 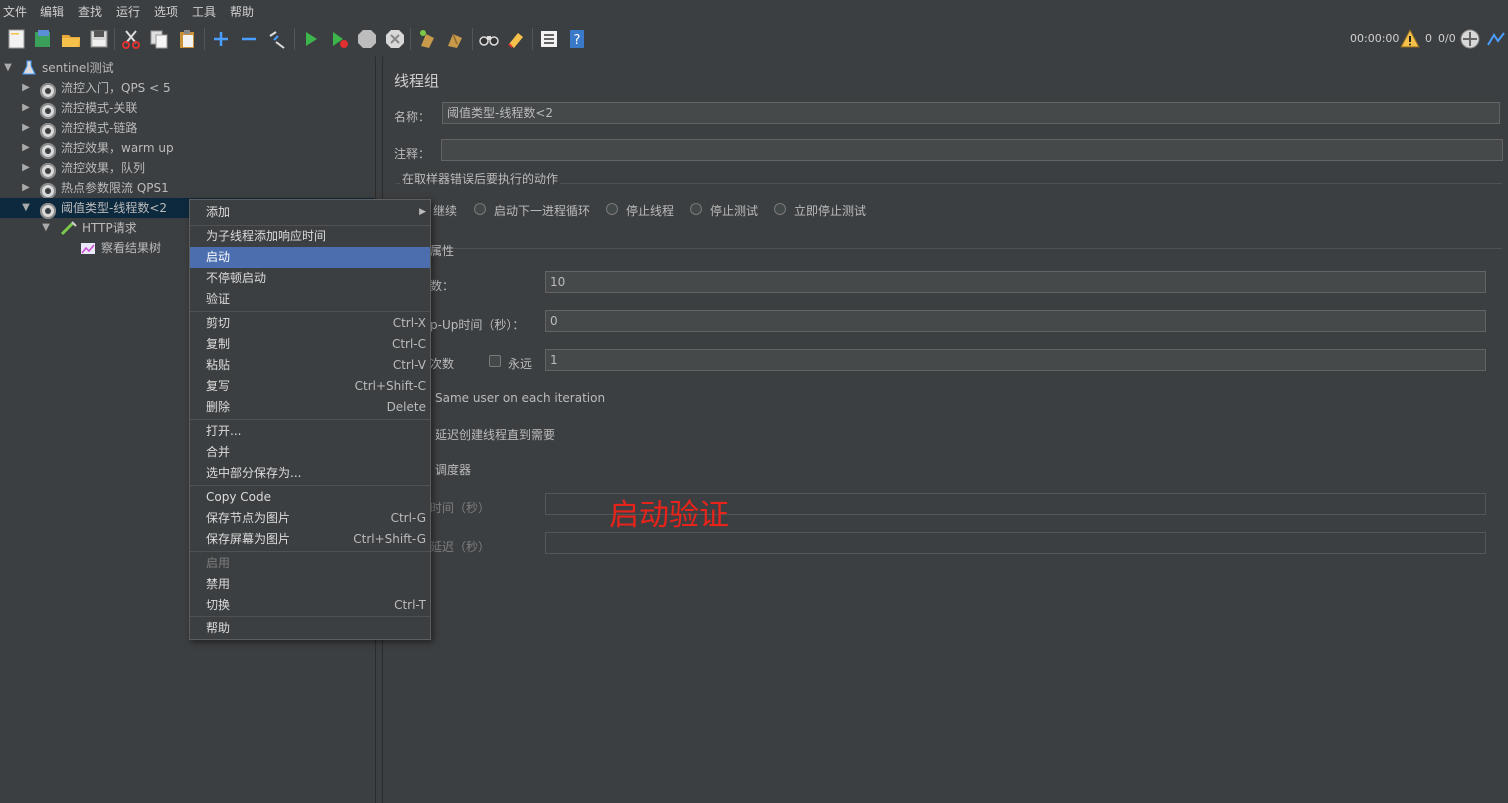 What do you see at coordinates (310, 452) in the screenshot?
I see `menu-item-merge: 合并` at bounding box center [310, 452].